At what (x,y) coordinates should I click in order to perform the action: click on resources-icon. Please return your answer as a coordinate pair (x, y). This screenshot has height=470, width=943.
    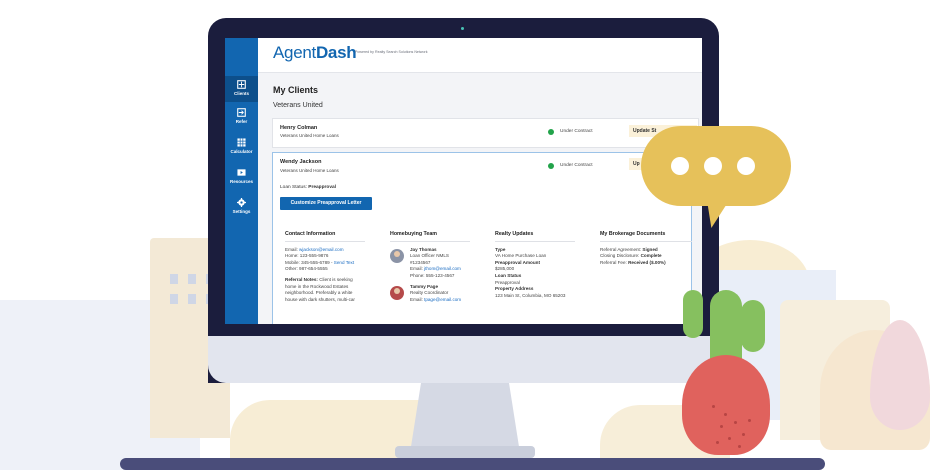
    Looking at the image, I should click on (241, 172).